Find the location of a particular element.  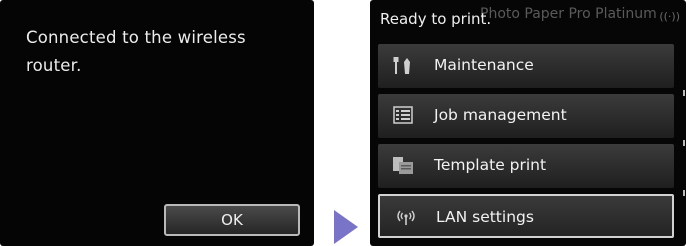

media-label: Photo Paper Pro Platinum is located at coordinates (568, 14).